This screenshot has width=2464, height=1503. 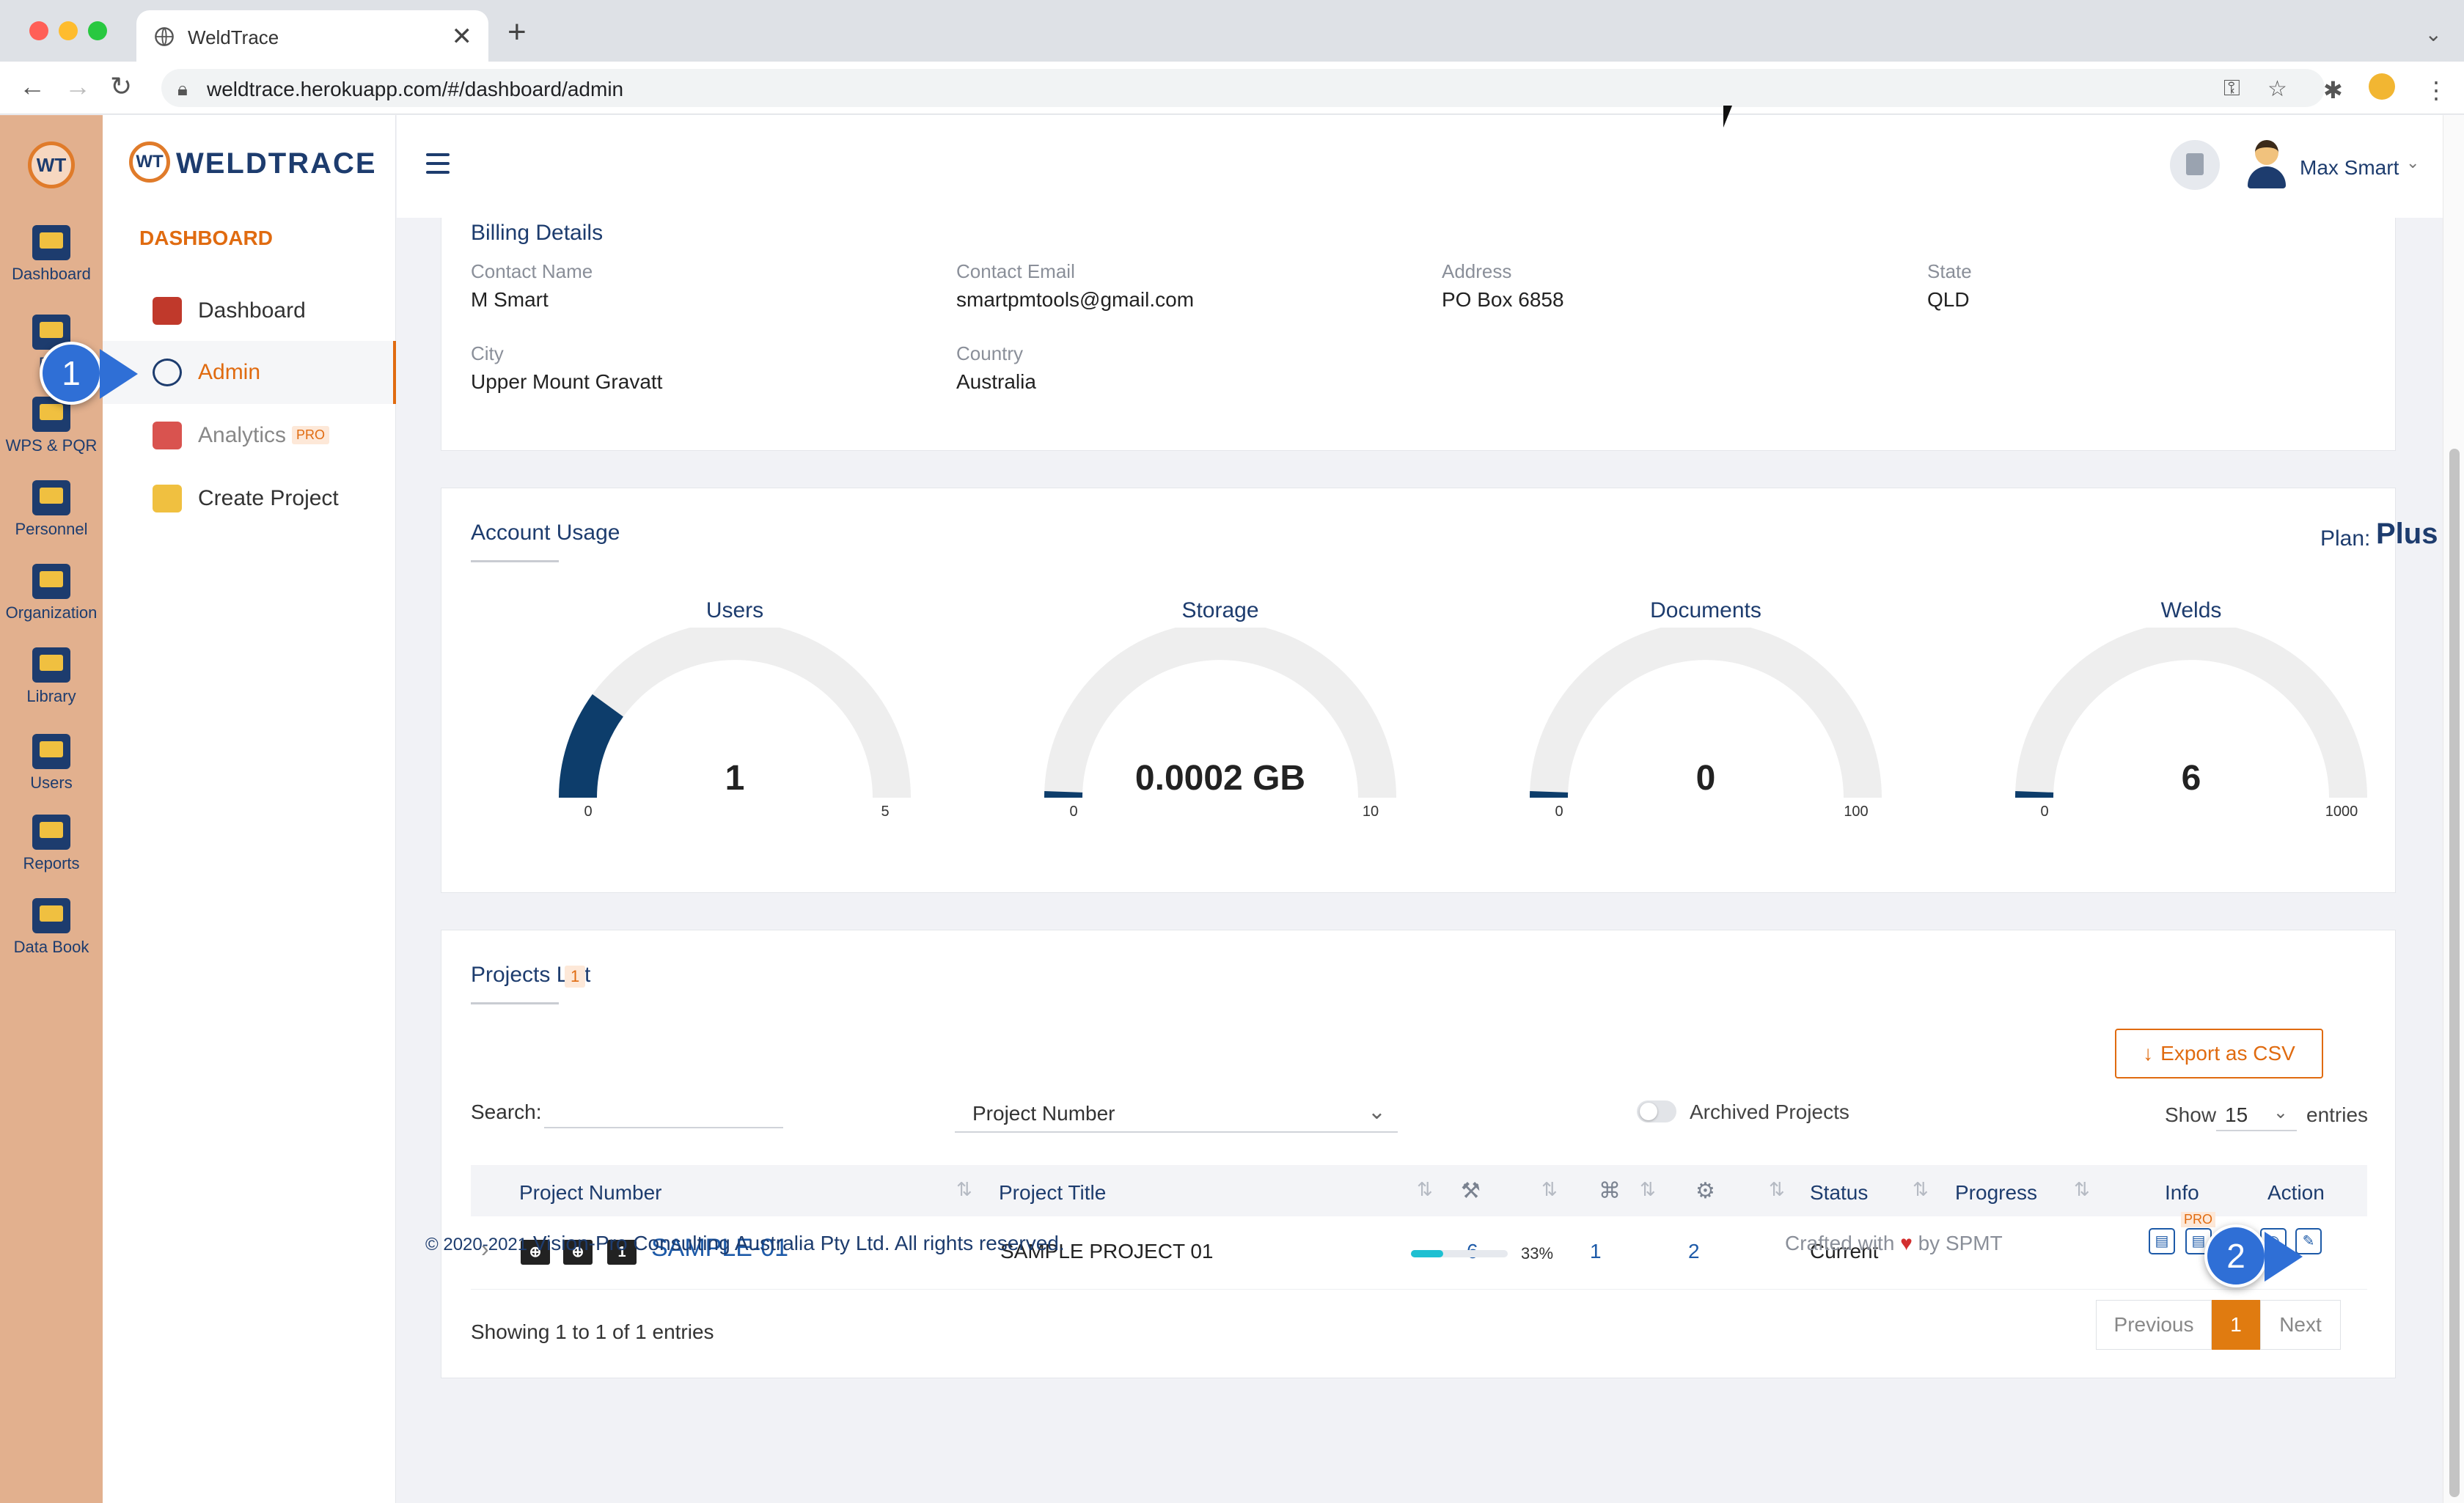 What do you see at coordinates (249, 372) in the screenshot?
I see `sidebar-item-admin: Admin` at bounding box center [249, 372].